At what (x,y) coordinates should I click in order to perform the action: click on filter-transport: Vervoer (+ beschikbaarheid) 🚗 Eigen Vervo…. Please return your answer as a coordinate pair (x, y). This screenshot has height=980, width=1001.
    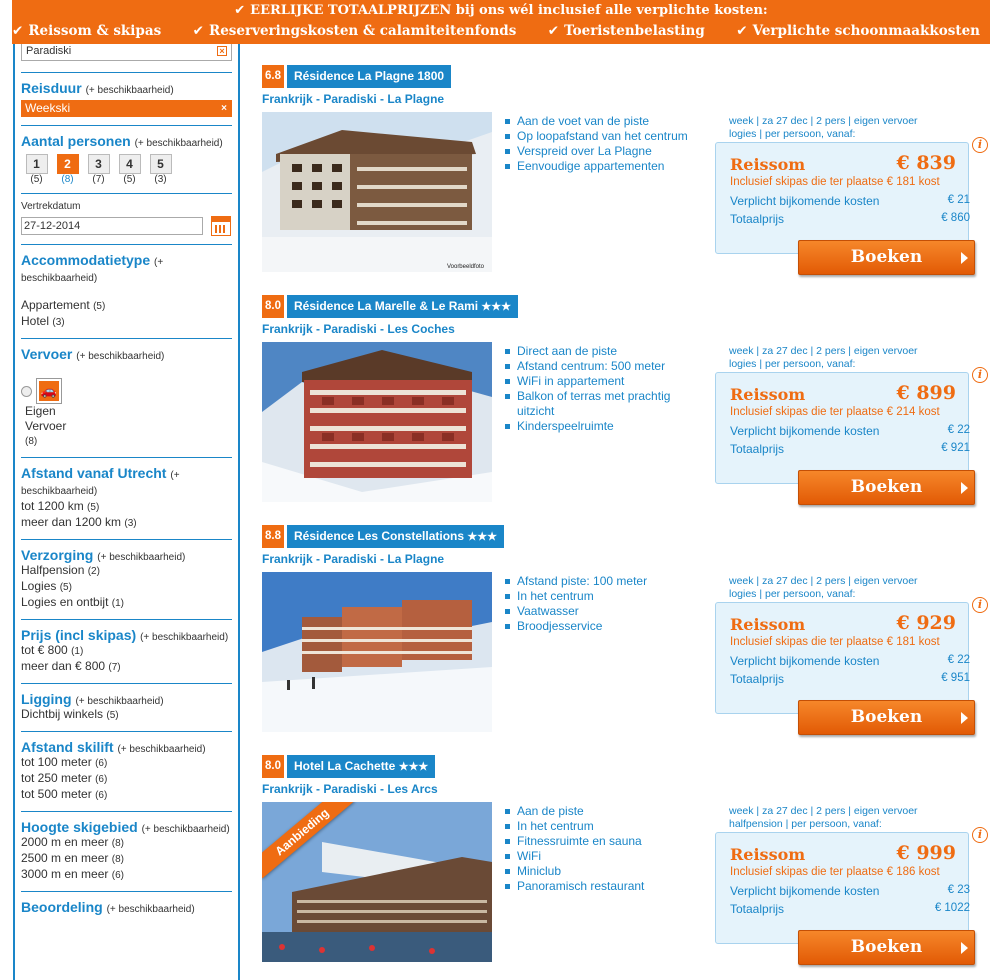
    Looking at the image, I should click on (126, 397).